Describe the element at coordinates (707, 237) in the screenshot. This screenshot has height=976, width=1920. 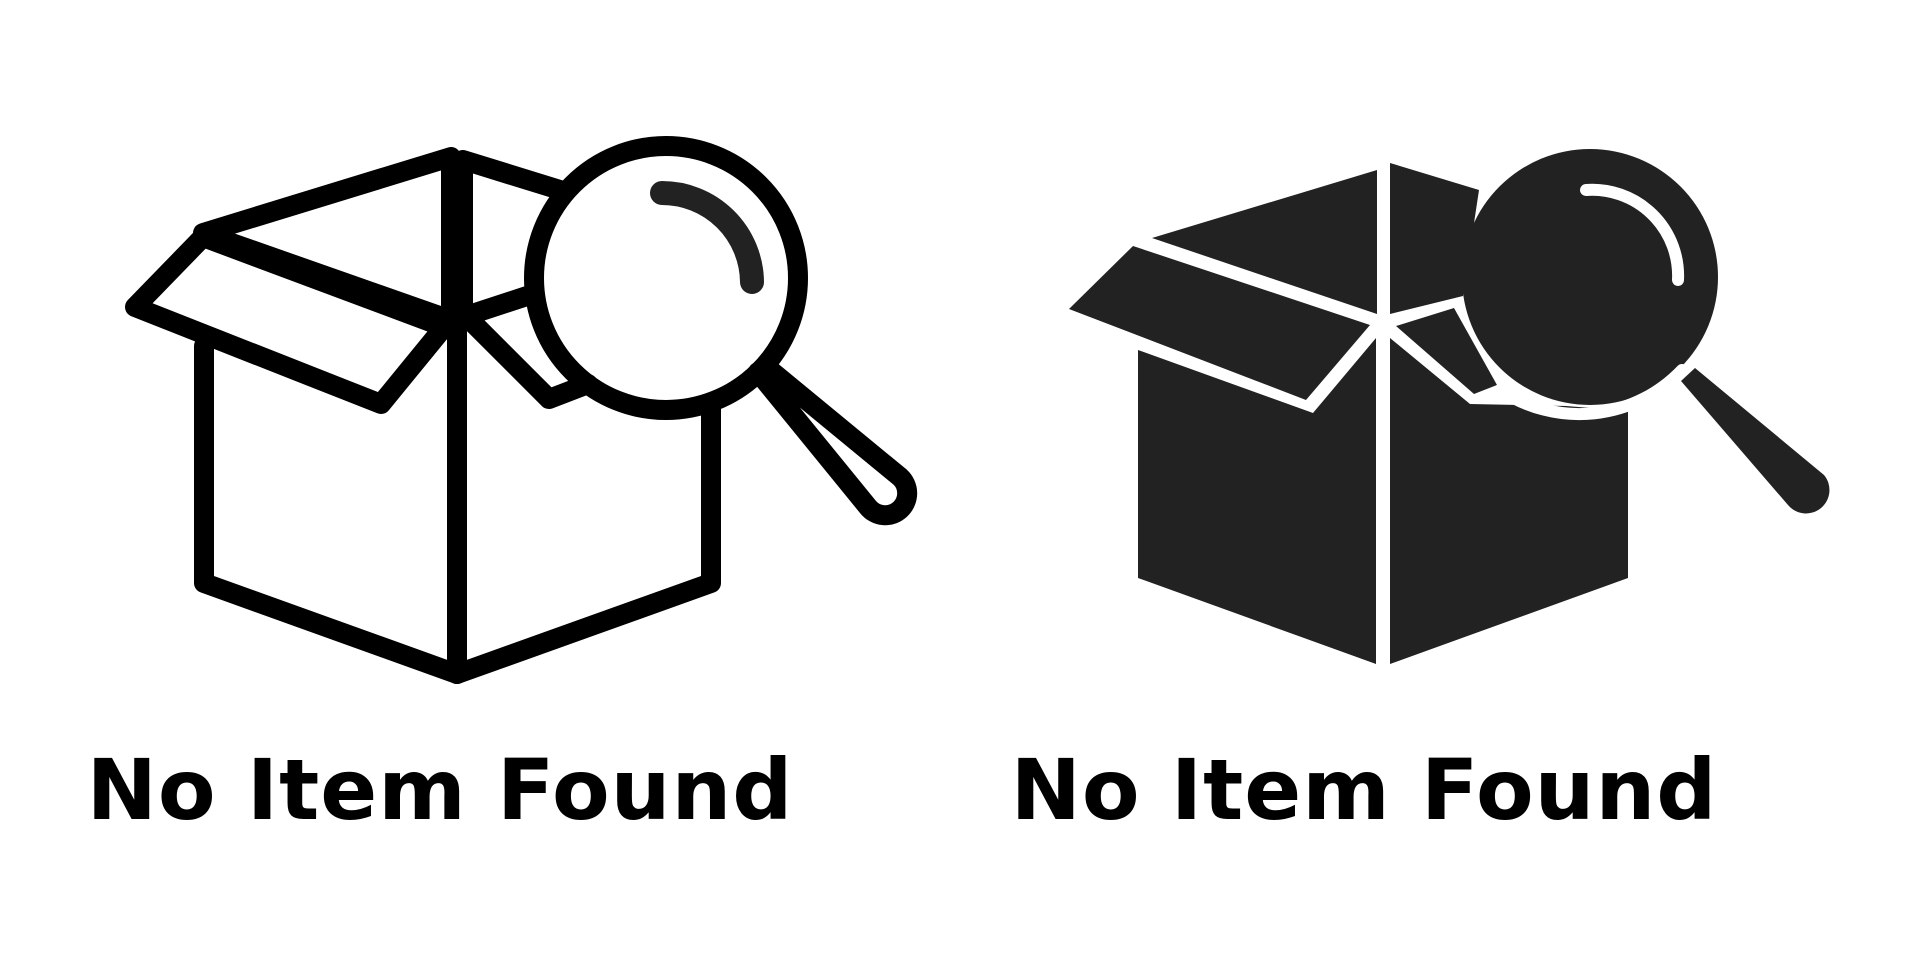
I see `outline-lens-highlight` at that location.